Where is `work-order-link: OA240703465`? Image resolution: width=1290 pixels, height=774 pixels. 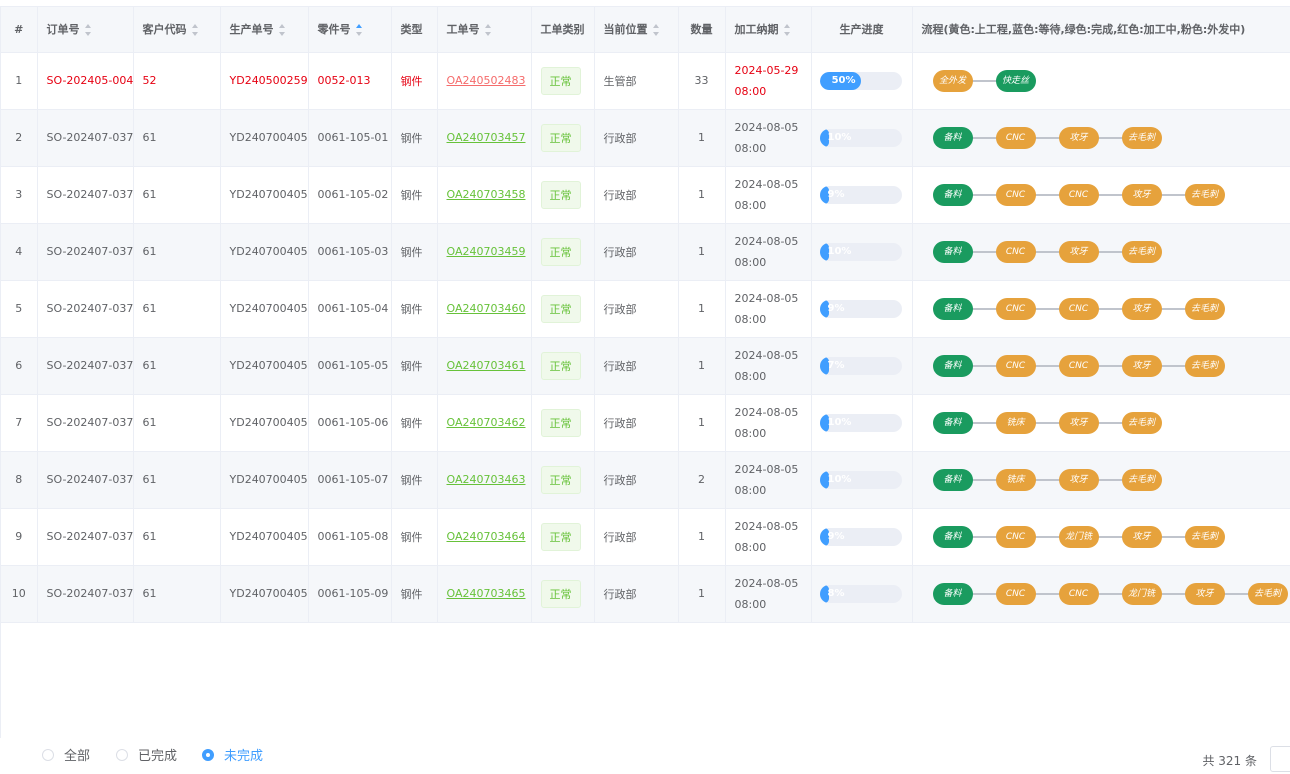 work-order-link: OA240703465 is located at coordinates (486, 593).